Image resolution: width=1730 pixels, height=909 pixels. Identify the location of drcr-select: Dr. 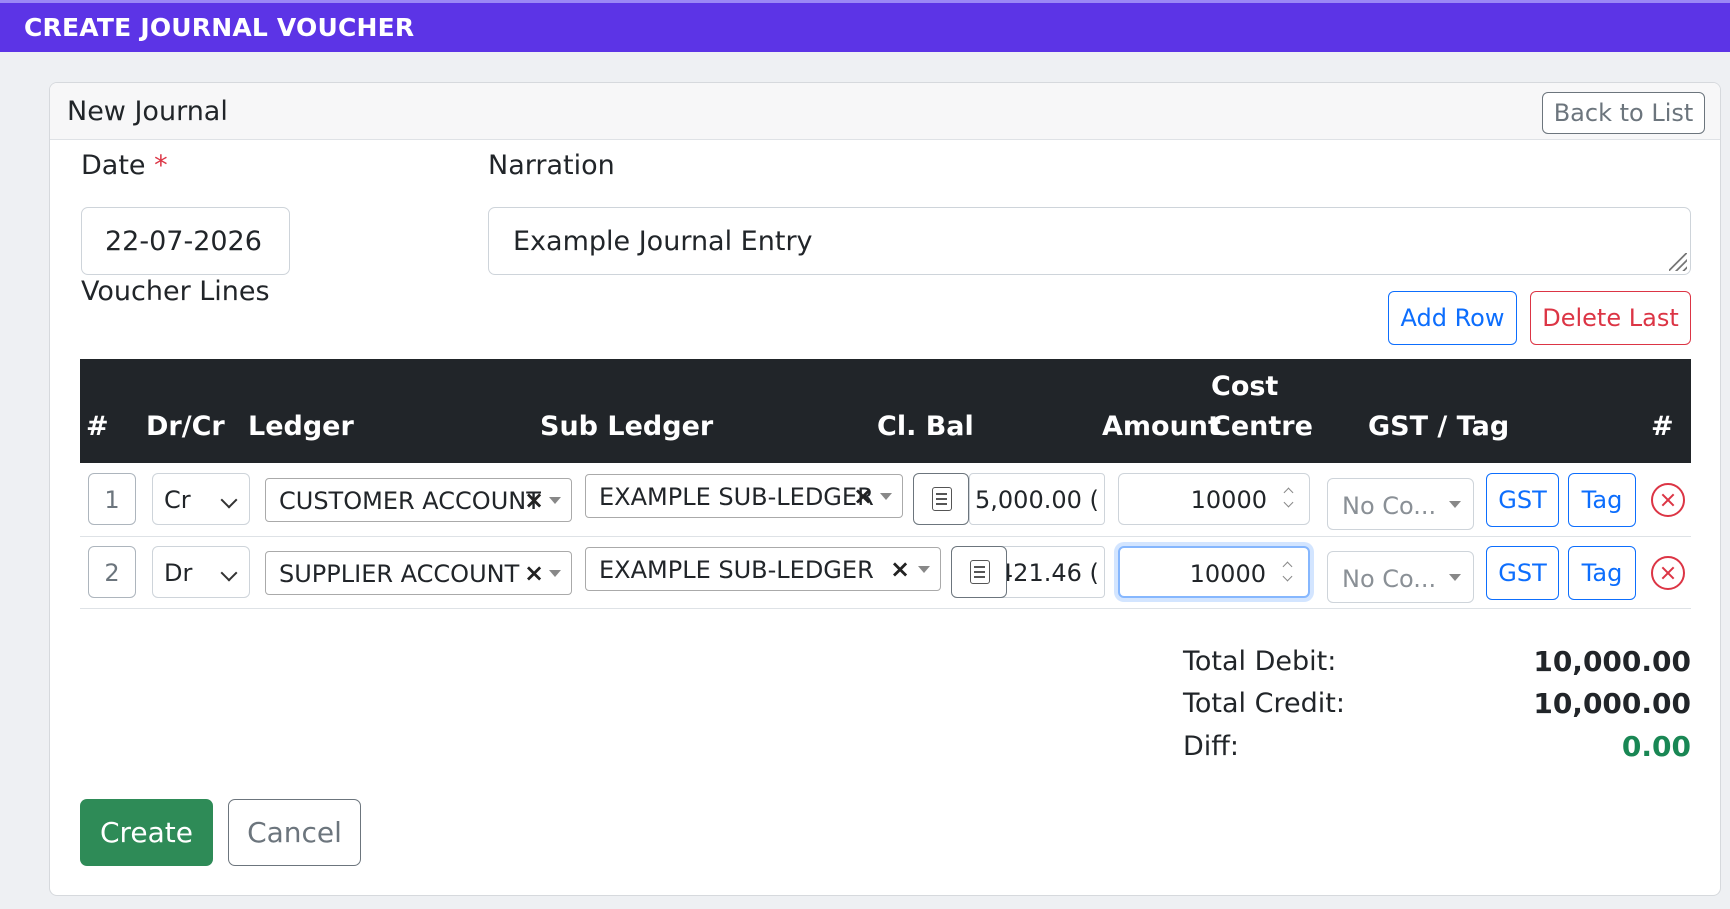
(201, 572).